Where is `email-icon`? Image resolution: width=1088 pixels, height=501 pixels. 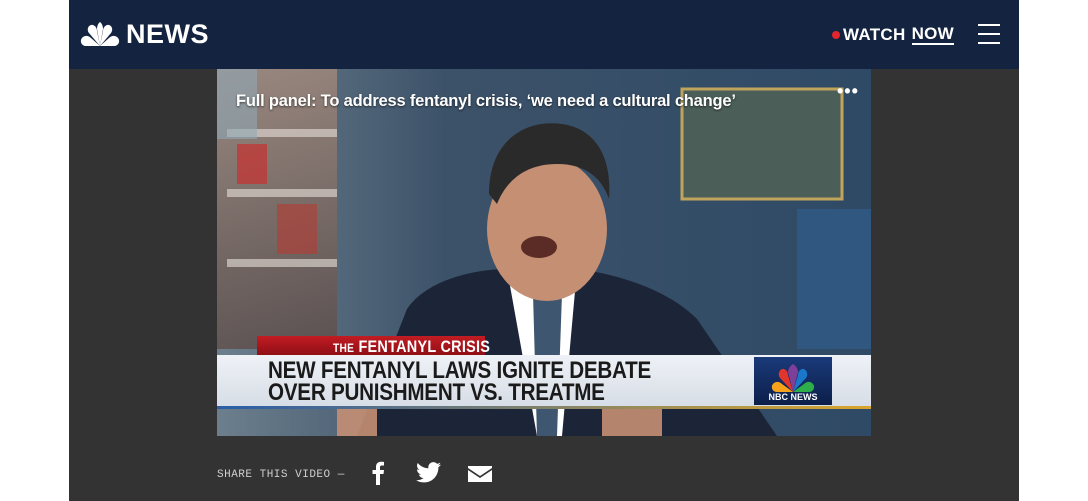 email-icon is located at coordinates (480, 474).